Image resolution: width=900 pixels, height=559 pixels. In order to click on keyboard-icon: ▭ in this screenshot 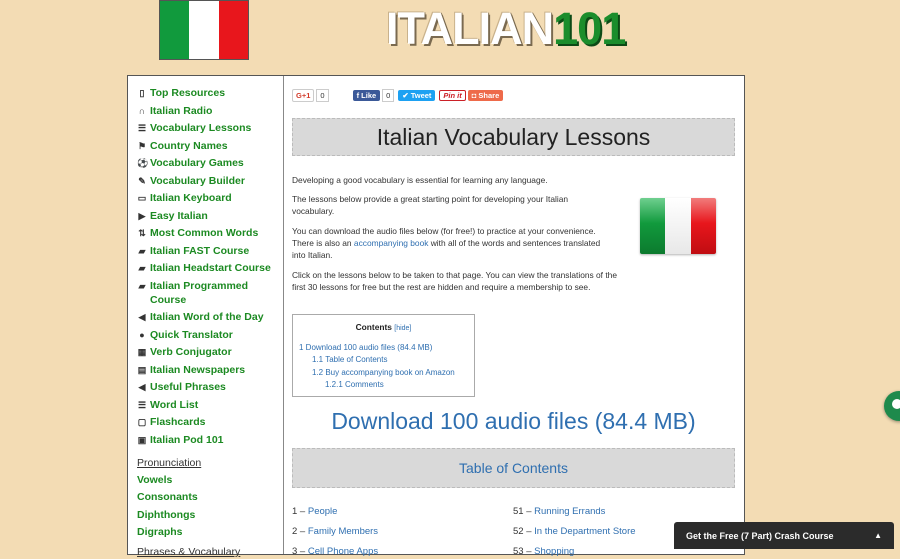, I will do `click(142, 198)`.